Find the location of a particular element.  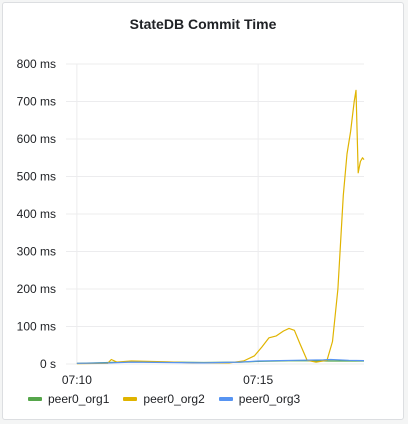

legend-label: peer0_org1 is located at coordinates (79, 399).